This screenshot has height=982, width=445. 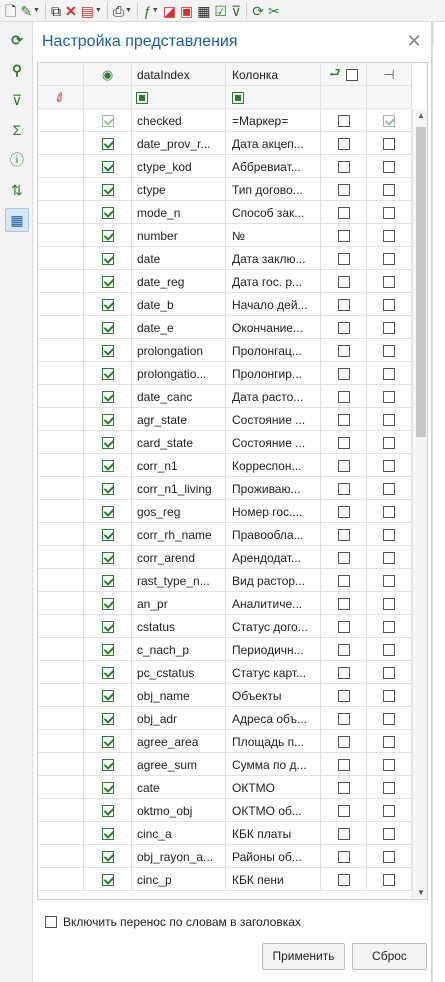 I want to click on table-row: cate ОКТМО, so click(x=225, y=787).